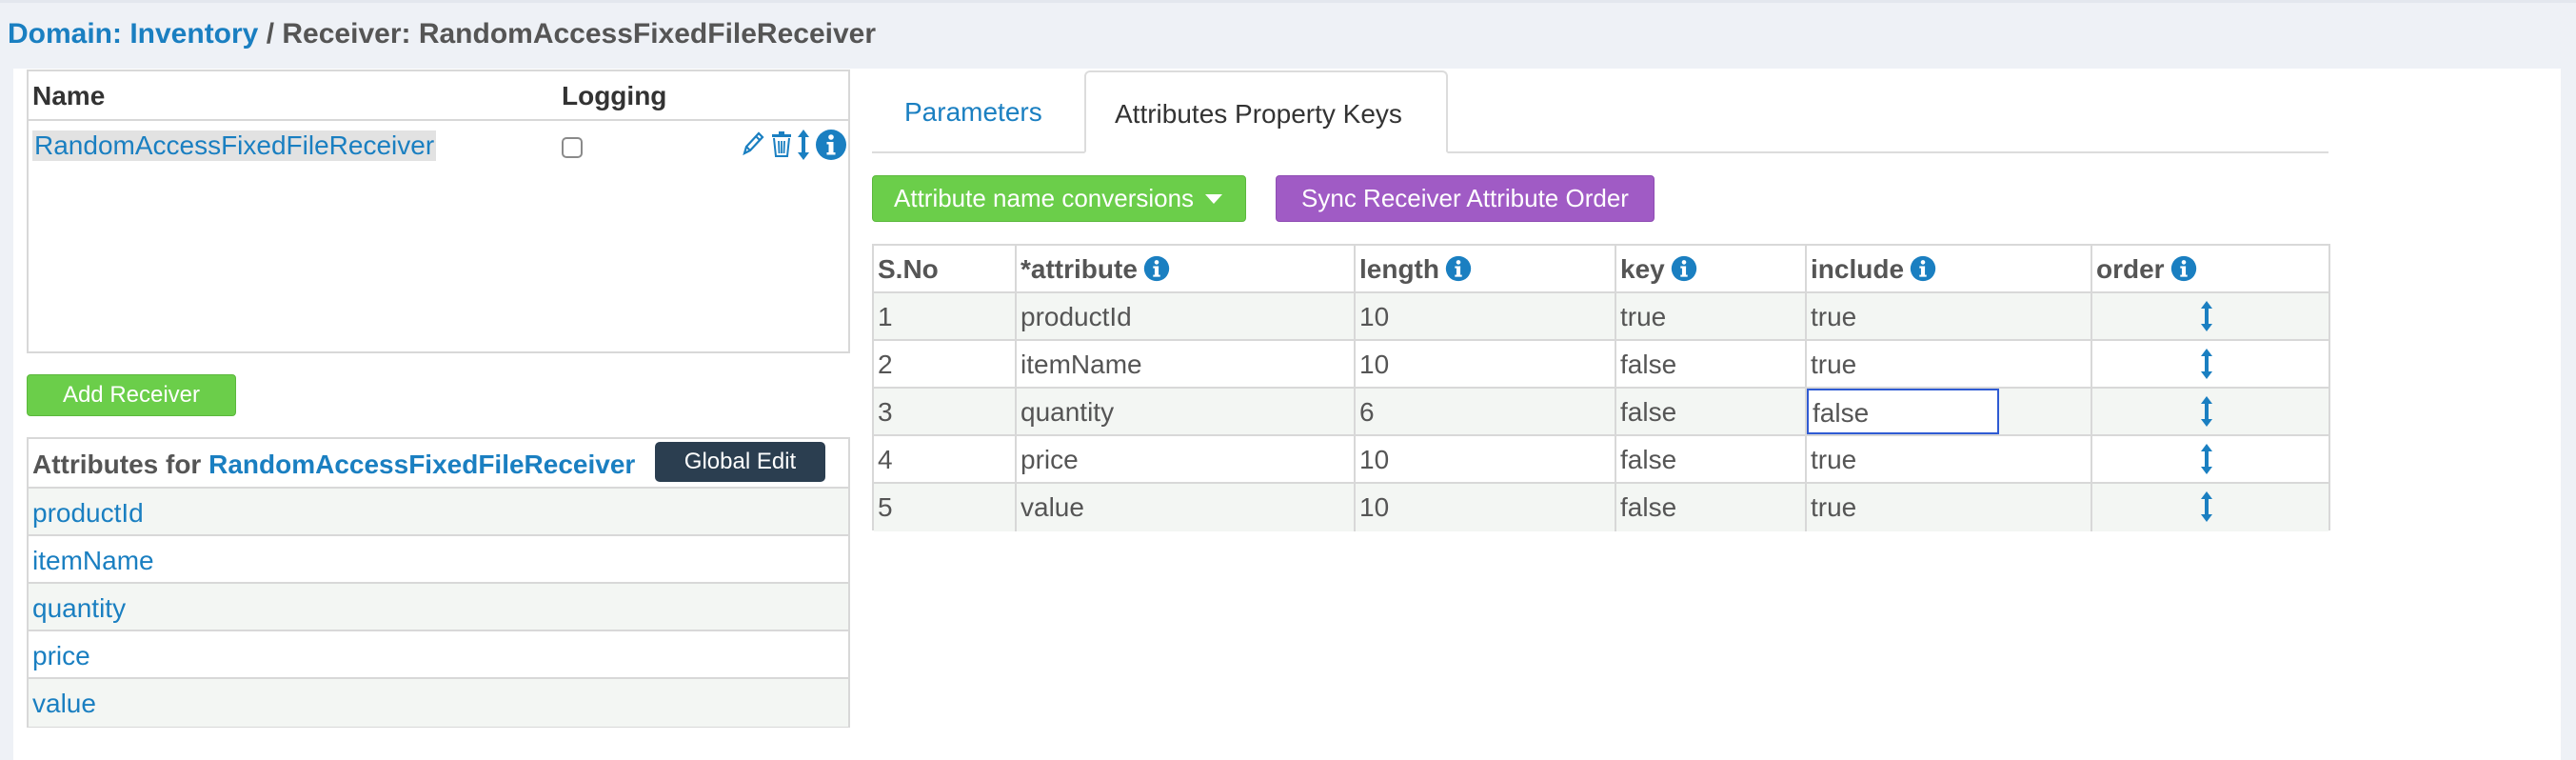  I want to click on header-label: *attribute, so click(1079, 269).